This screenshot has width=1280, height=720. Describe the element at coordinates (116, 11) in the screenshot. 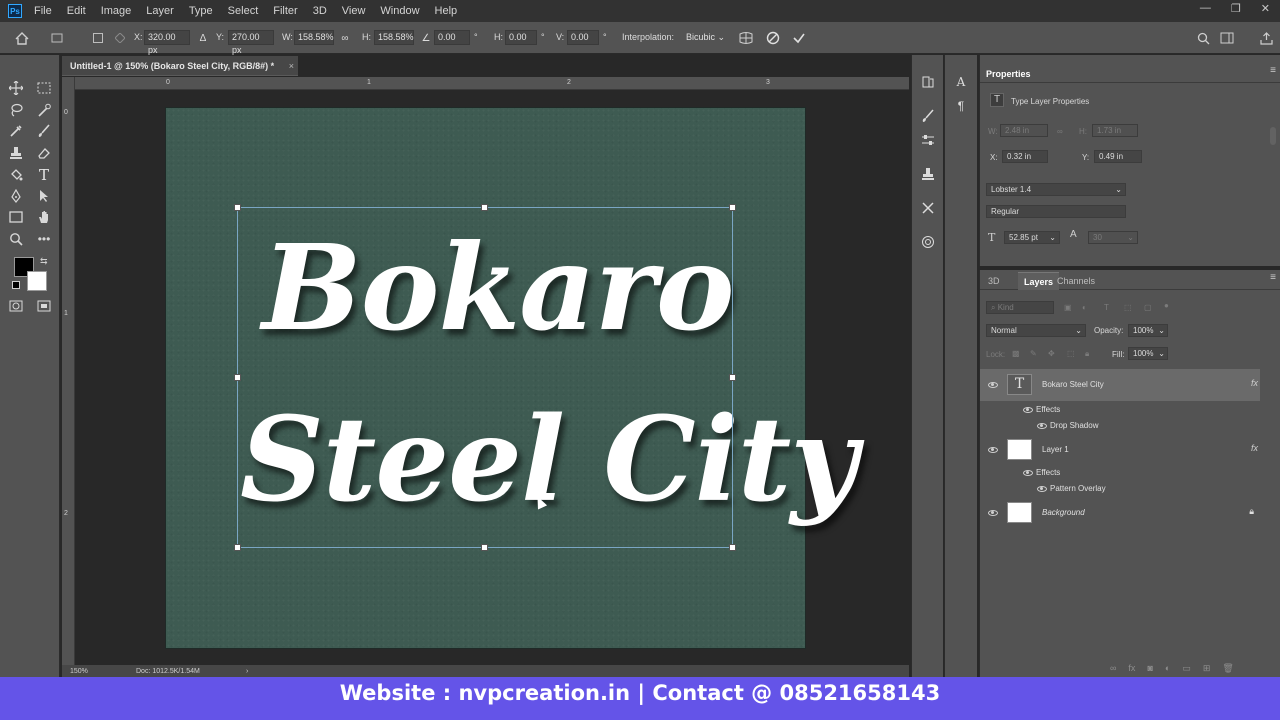

I see `menu-image: Image` at that location.